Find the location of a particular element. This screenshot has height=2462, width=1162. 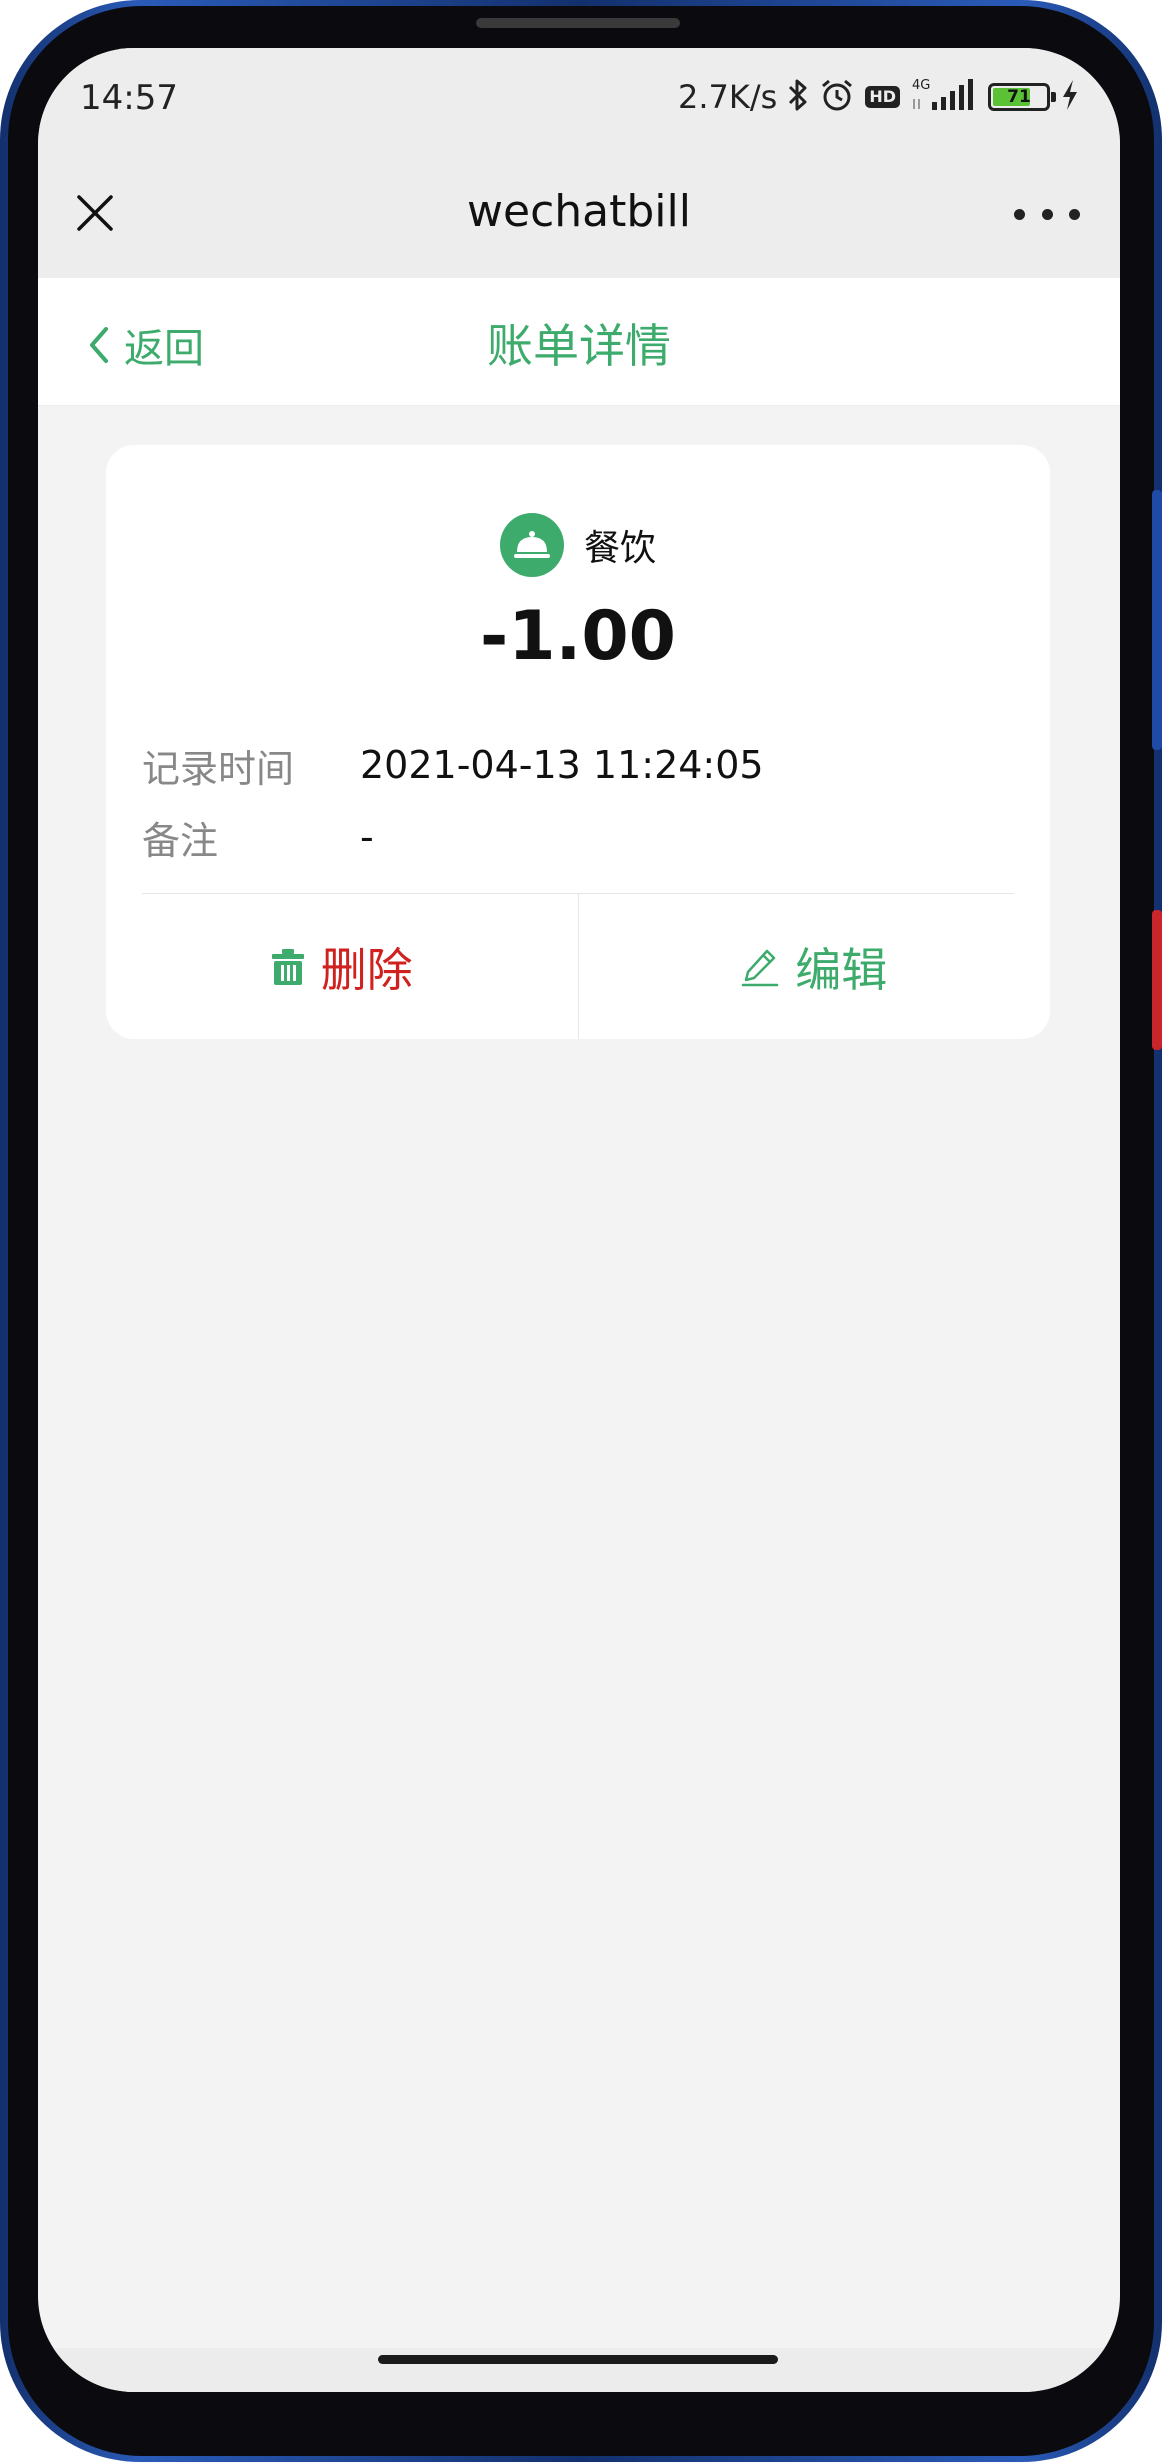

home-indicator is located at coordinates (578, 2359).